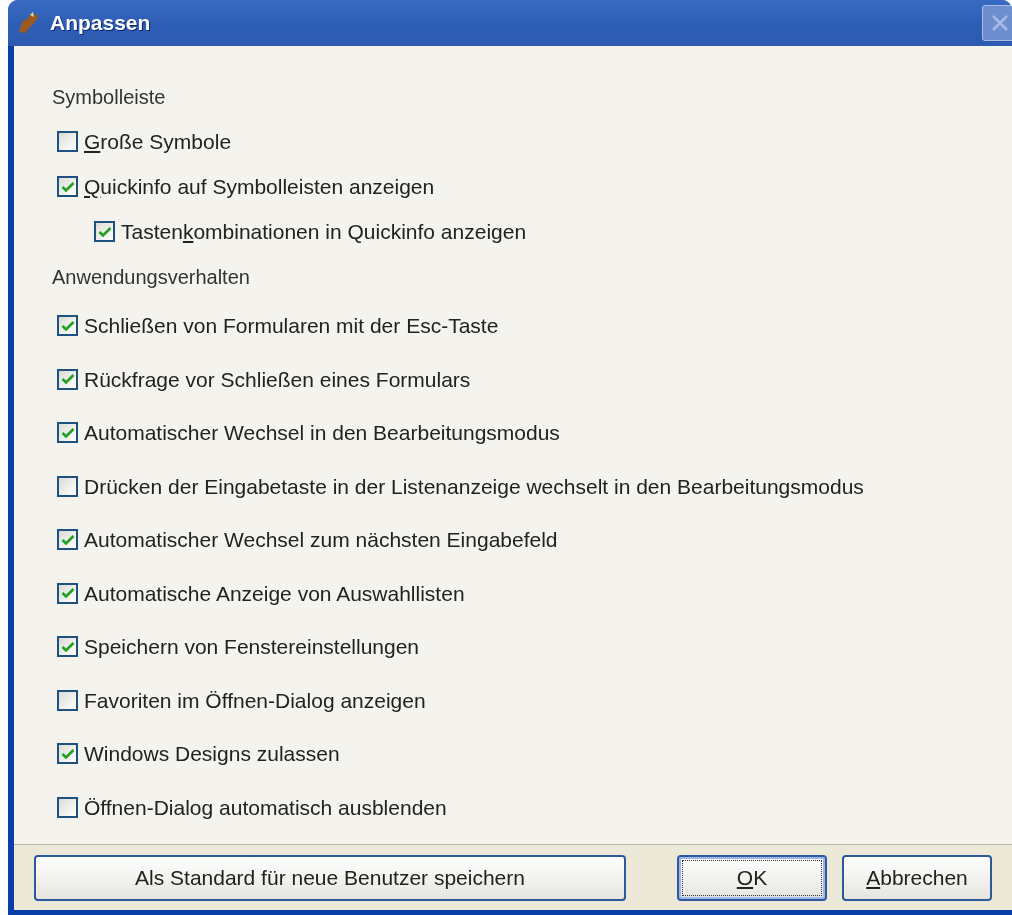  What do you see at coordinates (291, 326) in the screenshot?
I see `checkbox-label: Schließen von Formularen mit der Esc-Taste` at bounding box center [291, 326].